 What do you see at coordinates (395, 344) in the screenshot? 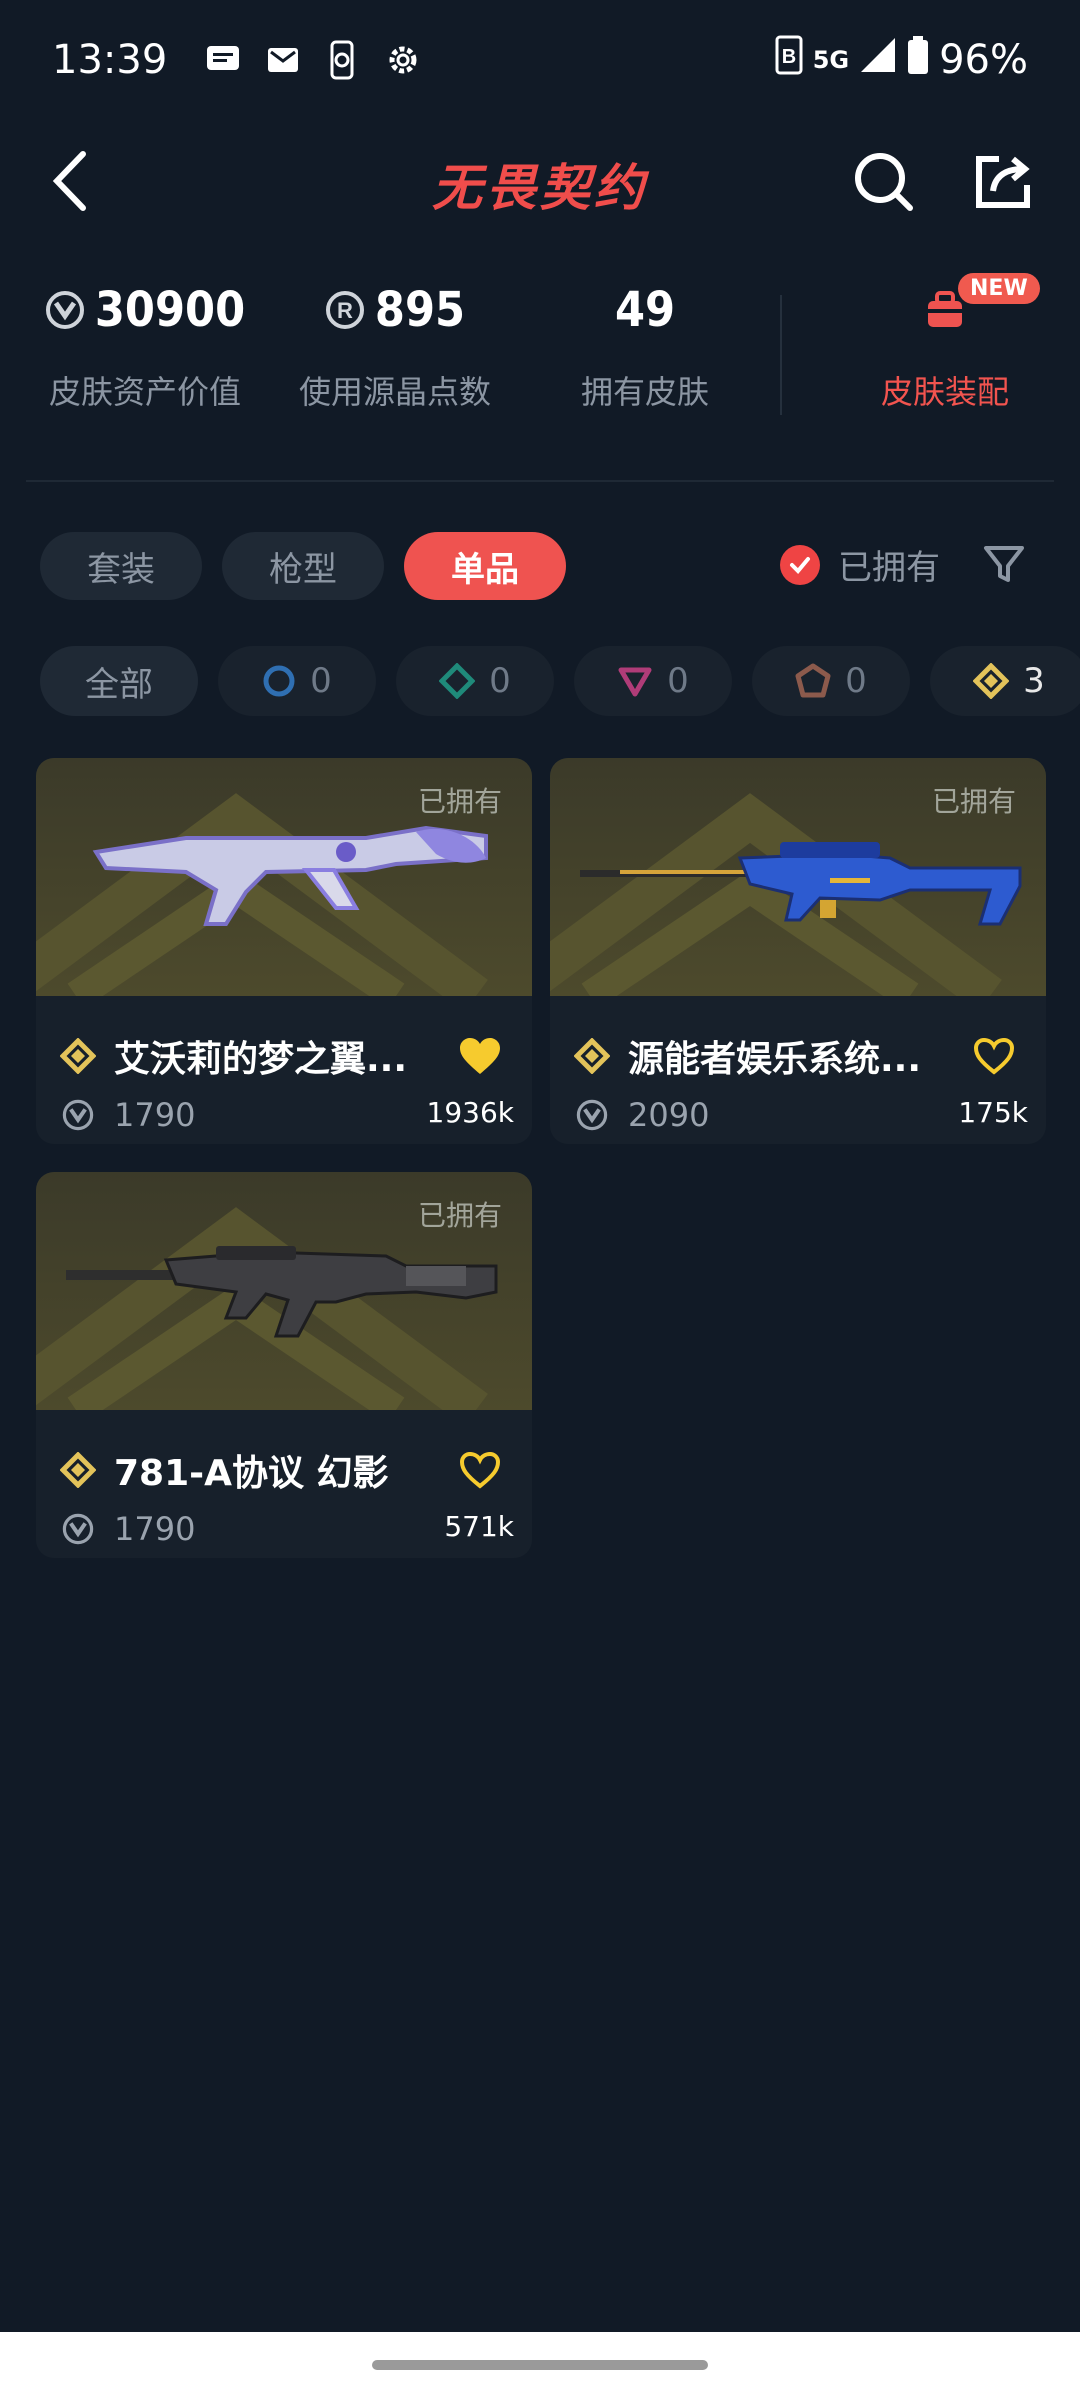
I see `stat-radianite: R 895 使用源晶点数` at bounding box center [395, 344].